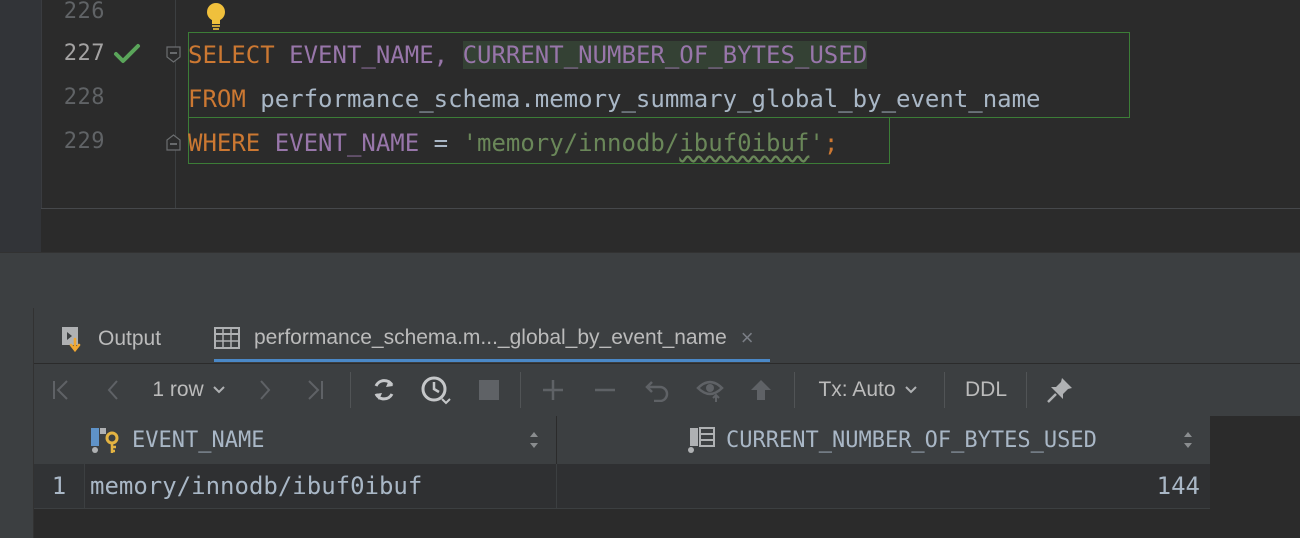 The image size is (1300, 538). Describe the element at coordinates (217, 99) in the screenshot. I see `keyword: FROM` at that location.